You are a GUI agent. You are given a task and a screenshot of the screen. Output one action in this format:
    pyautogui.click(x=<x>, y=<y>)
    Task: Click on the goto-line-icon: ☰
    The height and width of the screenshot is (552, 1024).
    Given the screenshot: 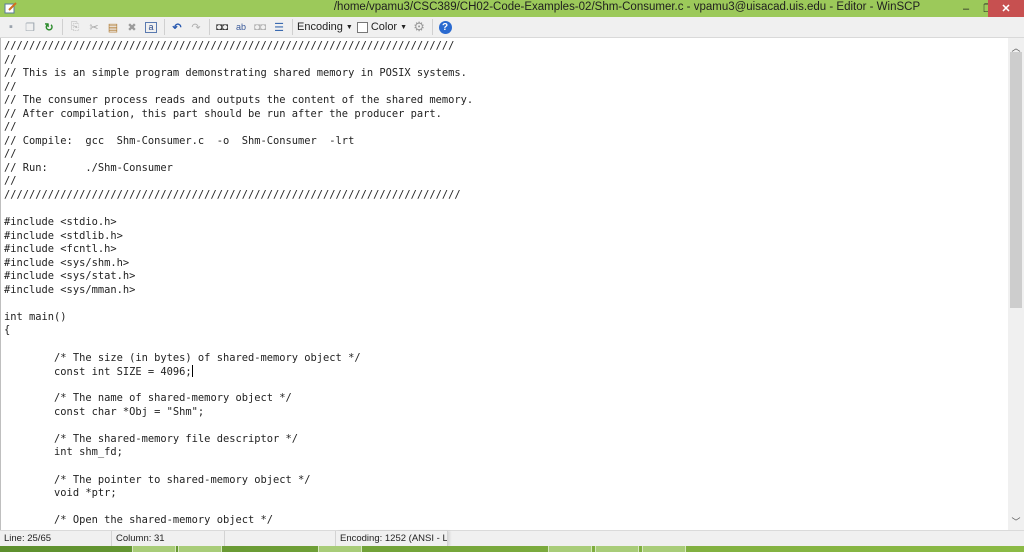 What is the action you would take?
    pyautogui.click(x=279, y=27)
    